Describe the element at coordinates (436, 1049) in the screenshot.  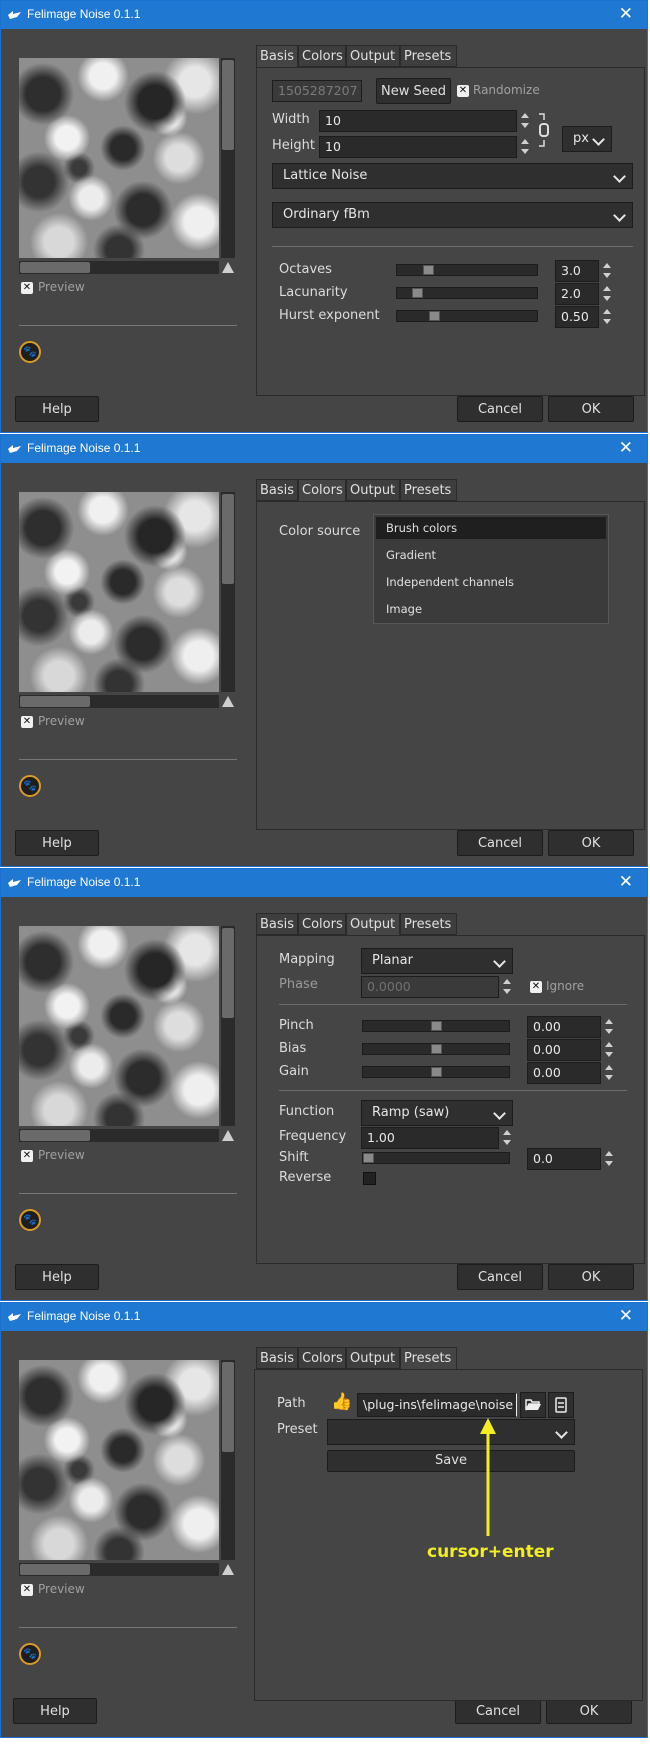
I see `bias-slider` at that location.